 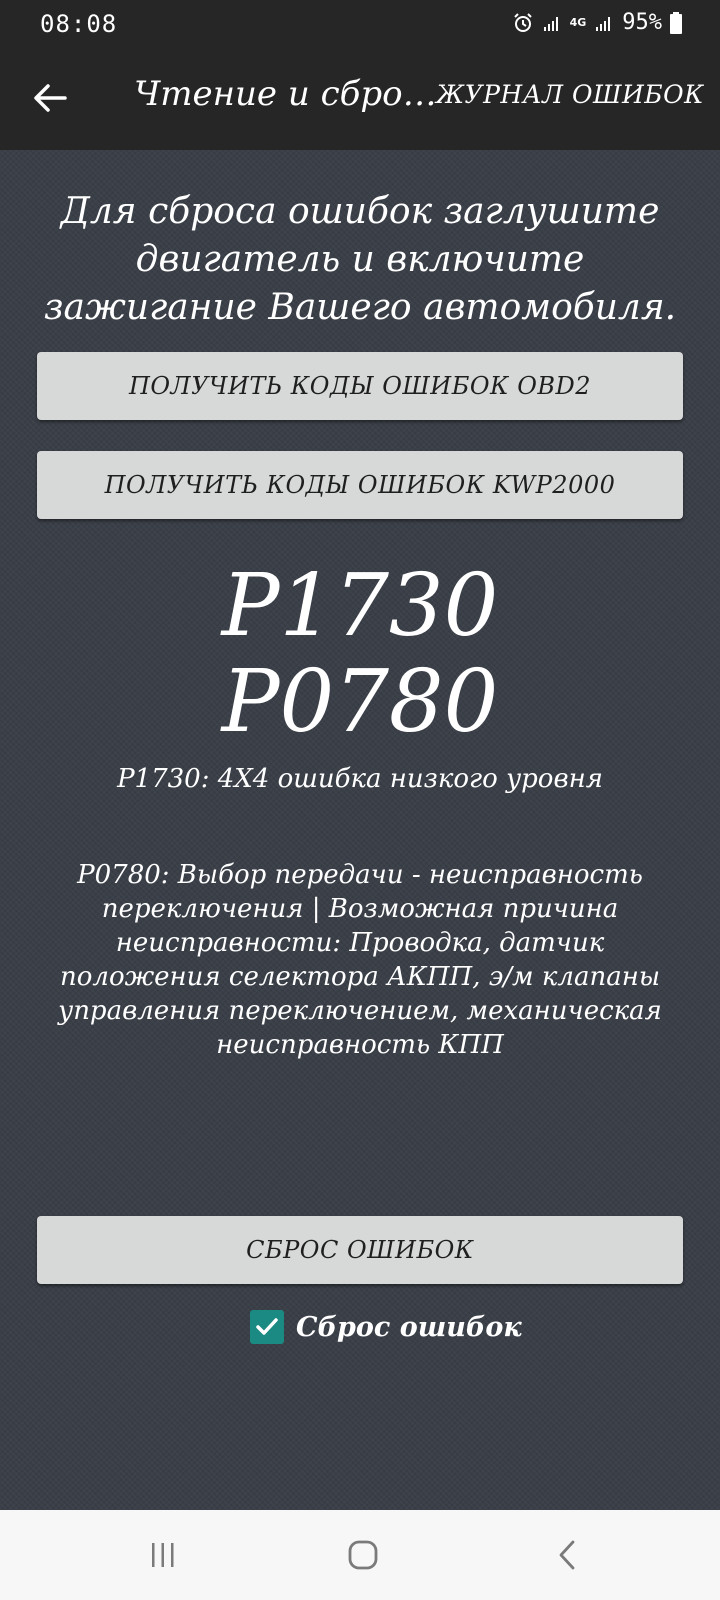 I want to click on recent-apps-icon, so click(x=163, y=1555).